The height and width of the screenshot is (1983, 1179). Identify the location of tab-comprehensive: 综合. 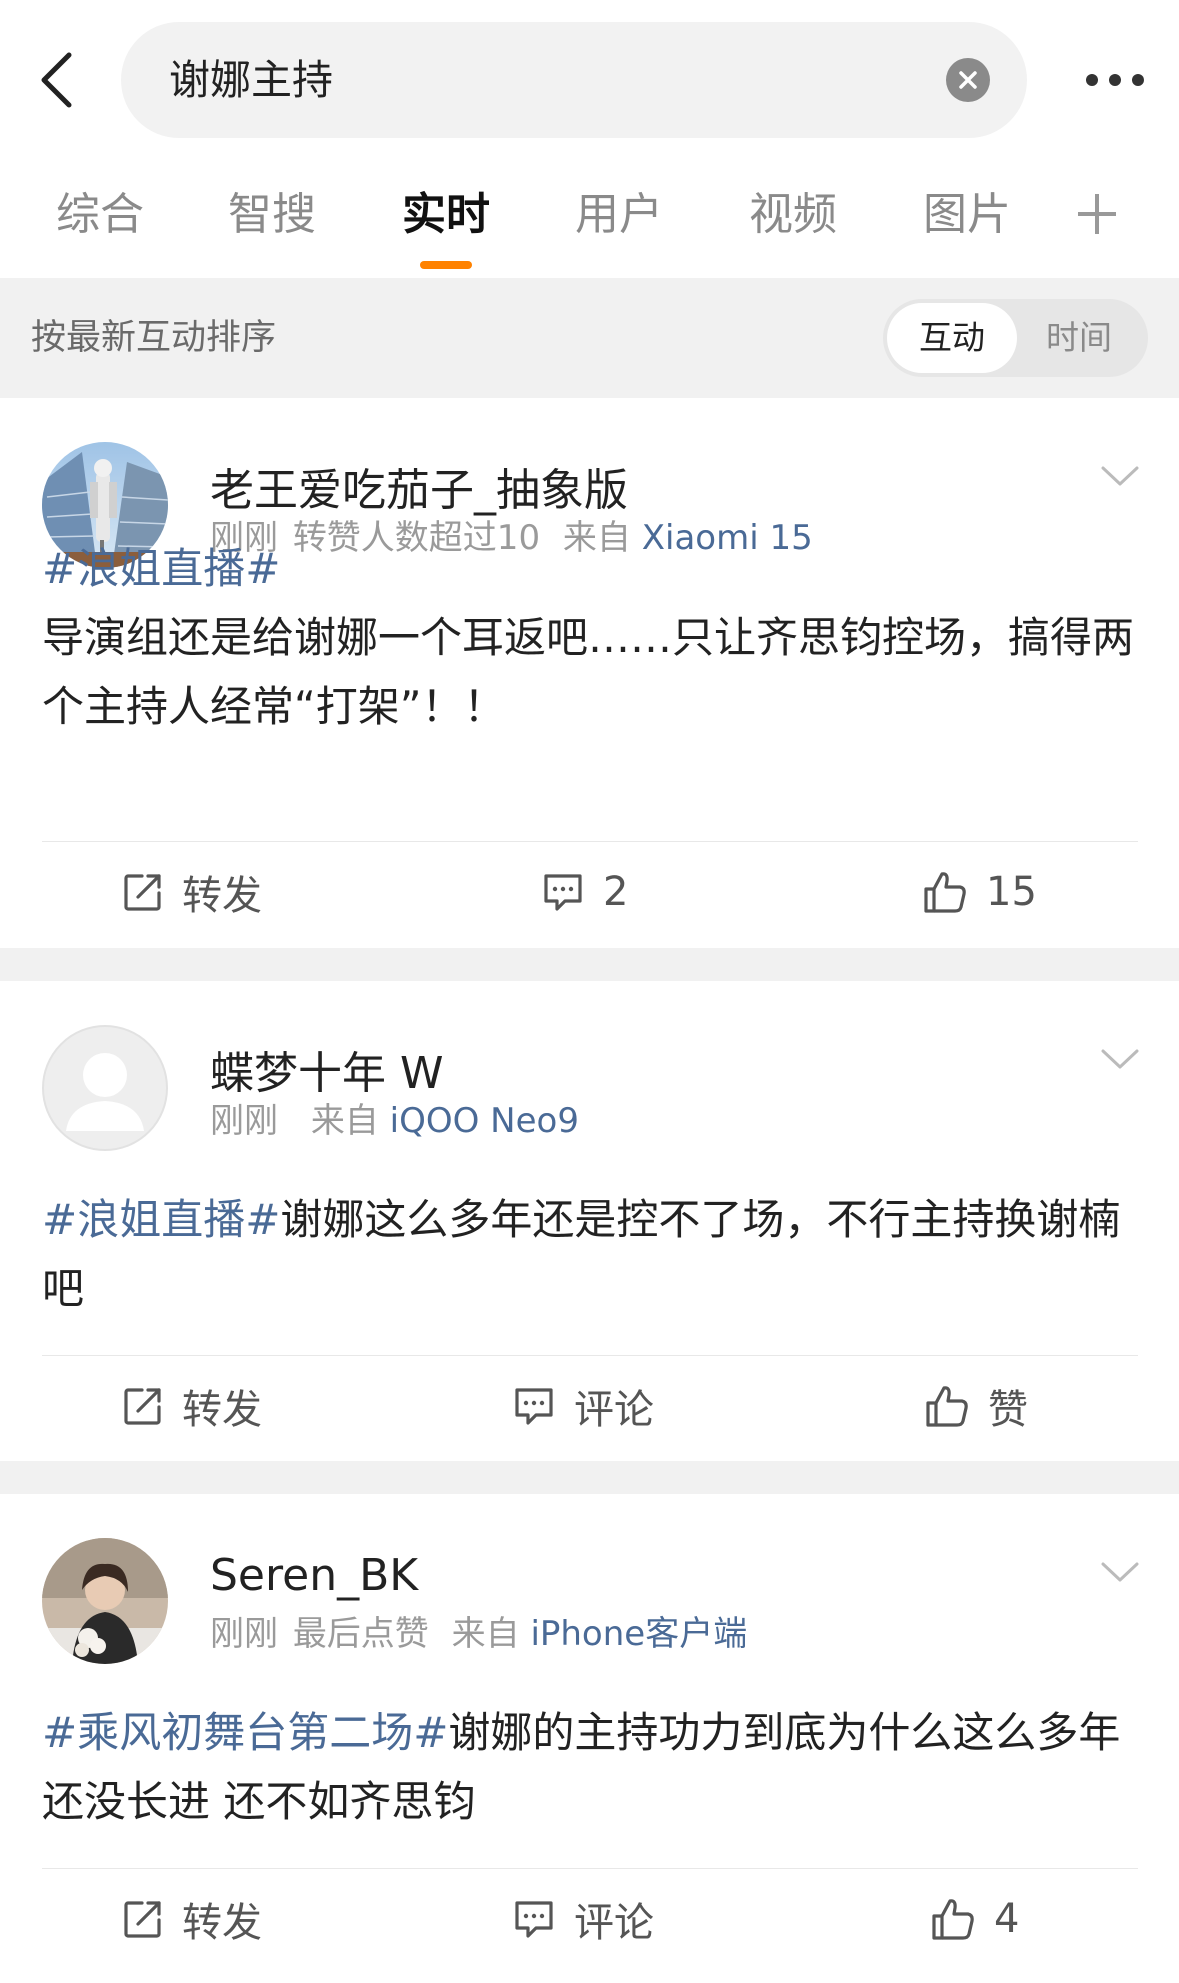
(100, 215).